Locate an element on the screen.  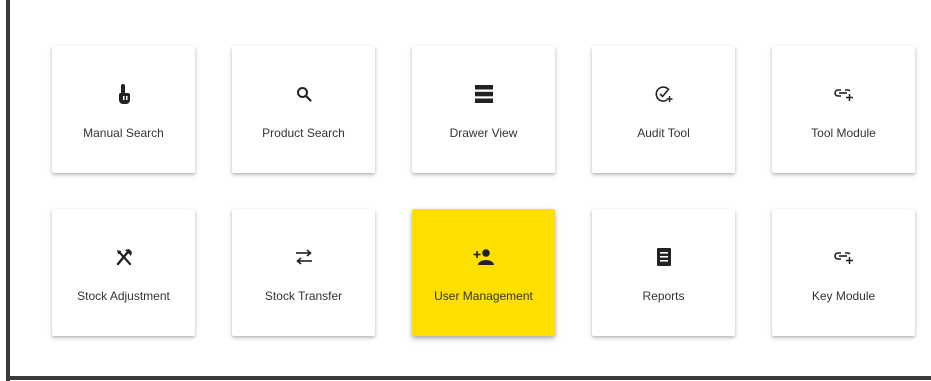
drawer-stack-icon is located at coordinates (483, 94).